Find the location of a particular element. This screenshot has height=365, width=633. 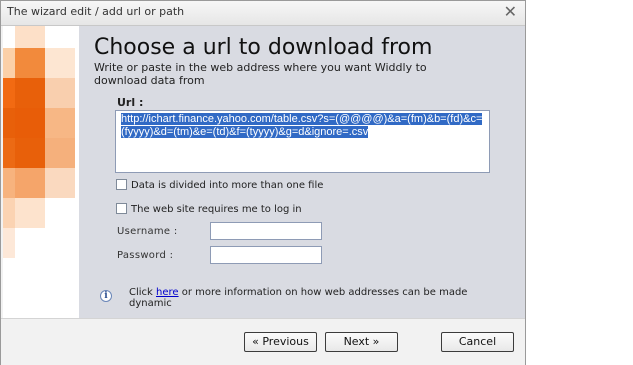

window-title: The wizard edit / add url or path is located at coordinates (96, 11).